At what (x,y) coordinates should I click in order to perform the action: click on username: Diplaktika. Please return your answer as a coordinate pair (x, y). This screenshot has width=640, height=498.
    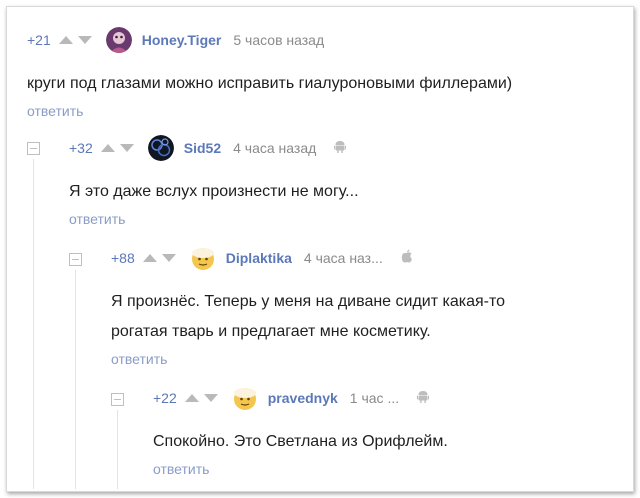
    Looking at the image, I should click on (259, 258).